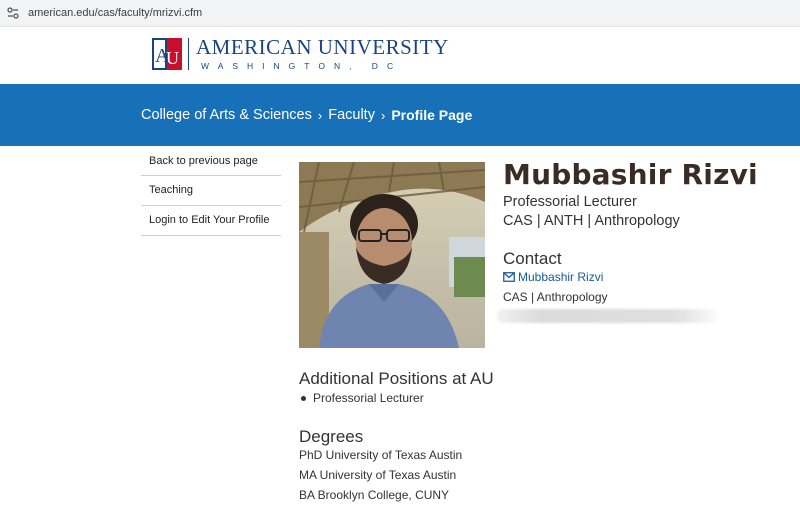  I want to click on profile-photo, so click(392, 255).